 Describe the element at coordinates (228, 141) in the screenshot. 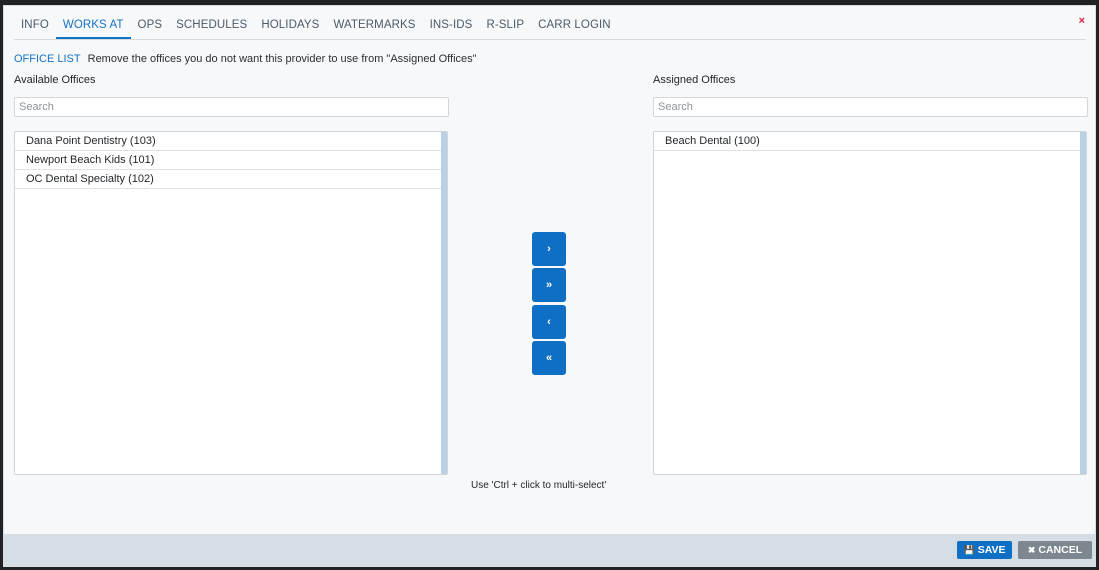

I see `list-item: Dana Point Dentistry (103)` at that location.